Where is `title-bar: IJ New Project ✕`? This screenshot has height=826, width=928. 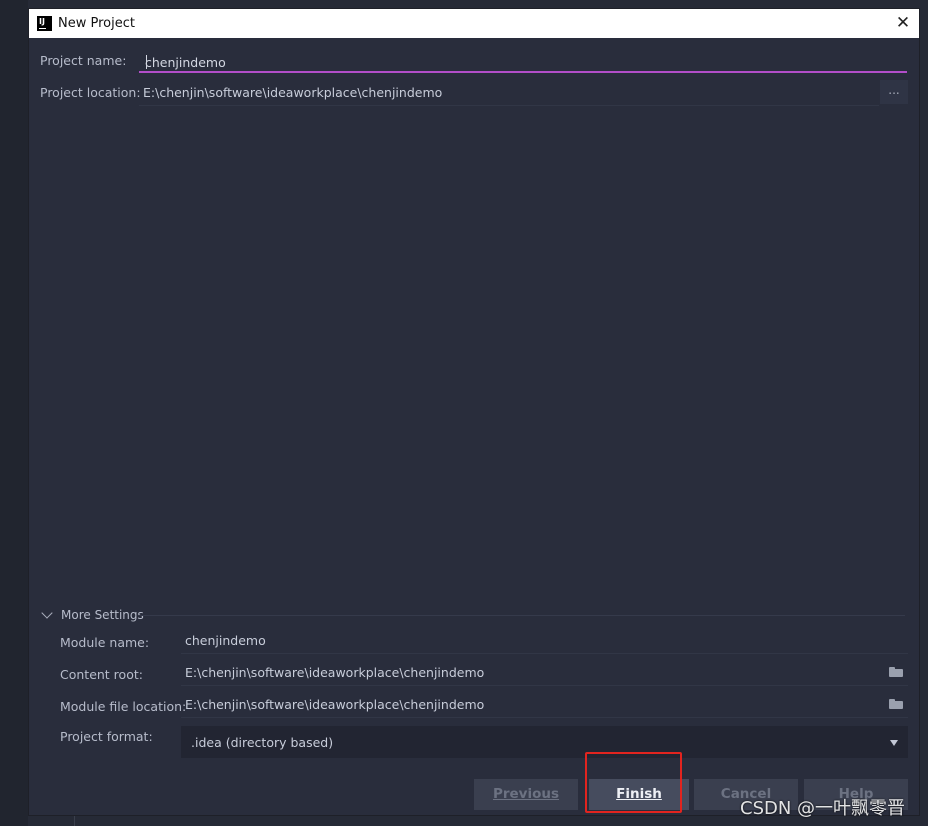
title-bar: IJ New Project ✕ is located at coordinates (474, 23).